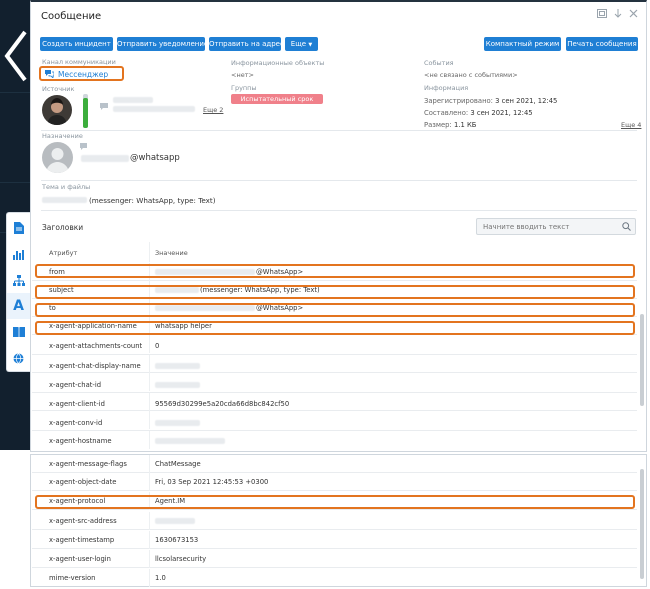 The image size is (650, 589). I want to click on row-attribute: x-agent-src-address, so click(83, 521).